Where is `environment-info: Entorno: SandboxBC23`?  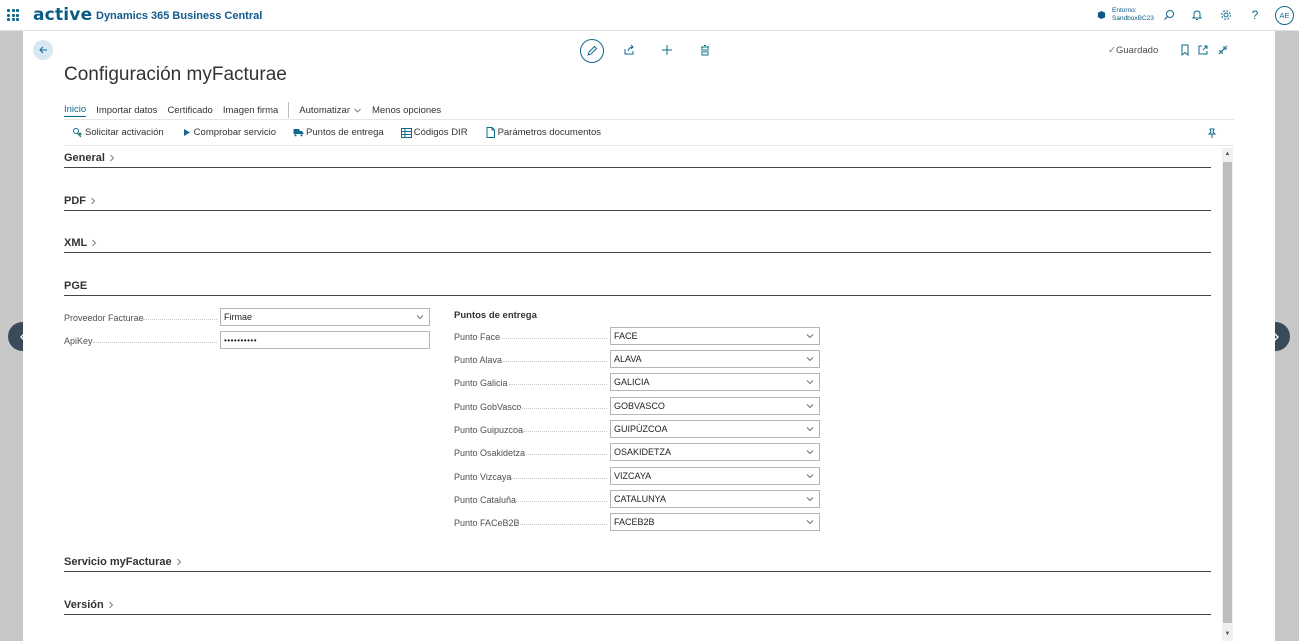
environment-info: Entorno: SandboxBC23 is located at coordinates (1133, 15).